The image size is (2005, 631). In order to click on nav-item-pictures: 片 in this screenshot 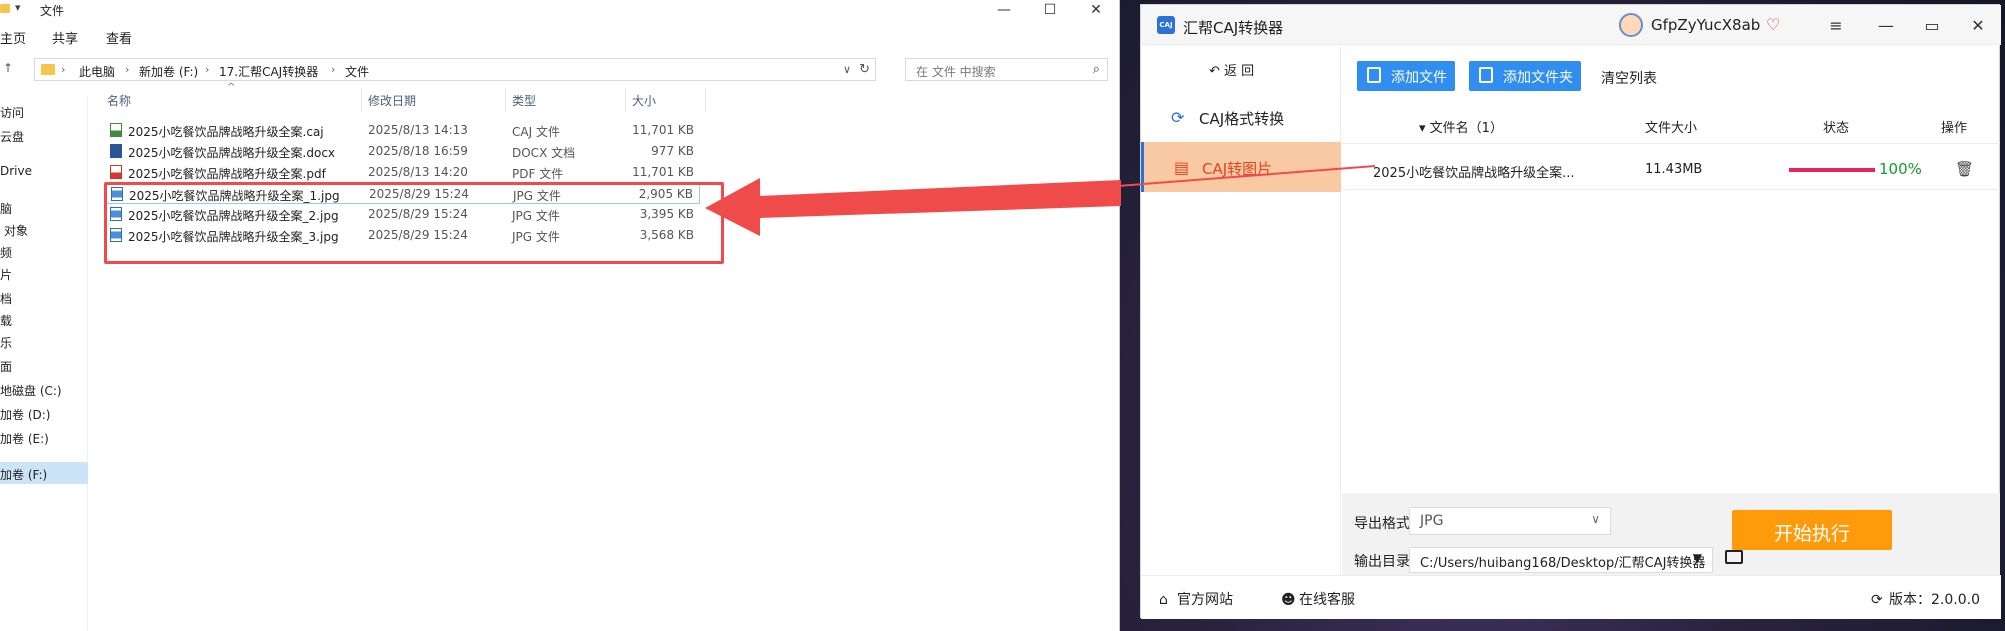, I will do `click(44, 273)`.